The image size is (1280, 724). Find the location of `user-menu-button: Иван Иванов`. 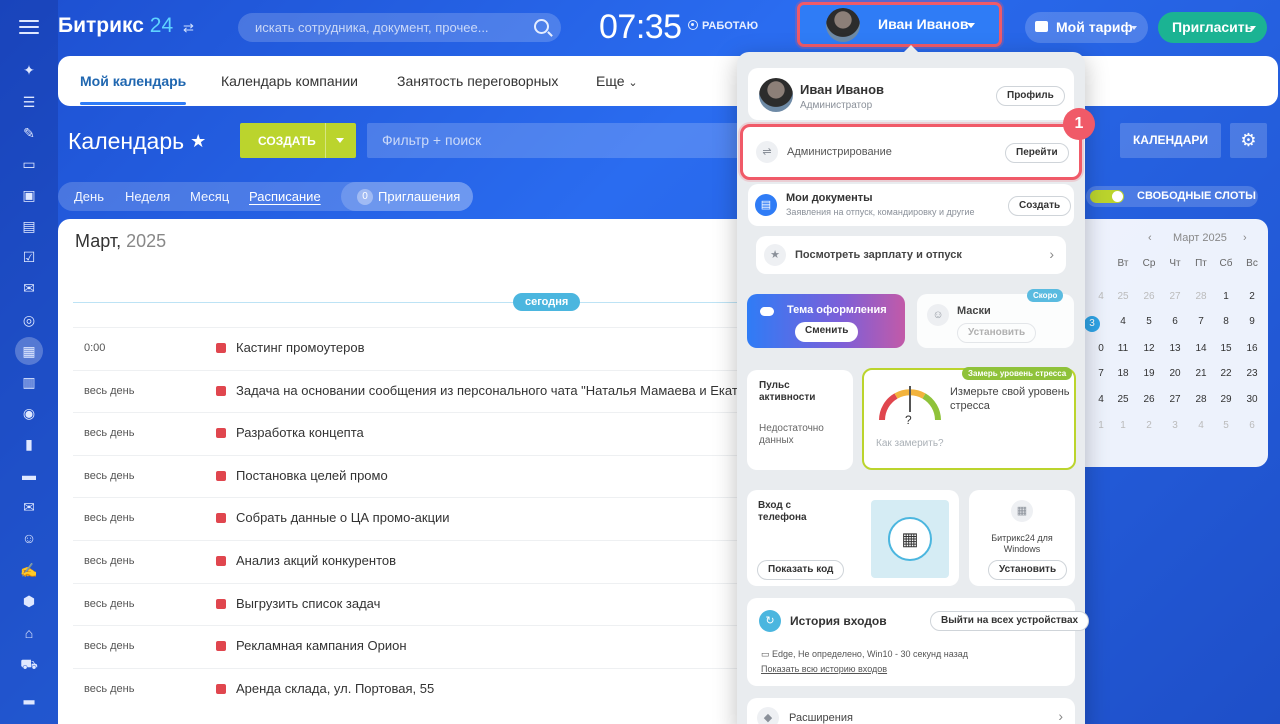

user-menu-button: Иван Иванов is located at coordinates (899, 24).